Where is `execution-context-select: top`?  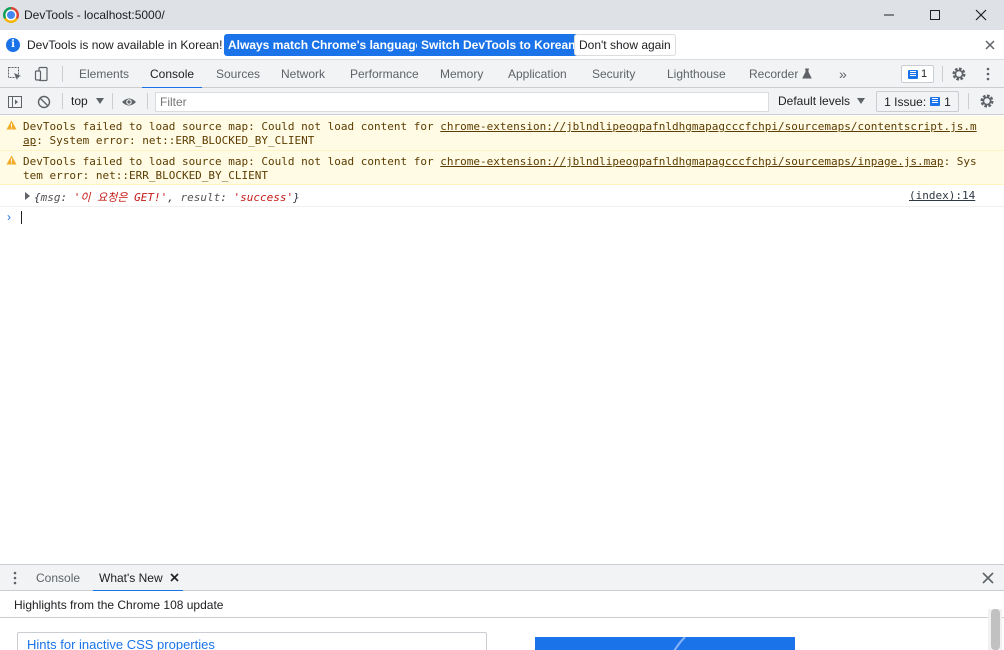 execution-context-select: top is located at coordinates (88, 101).